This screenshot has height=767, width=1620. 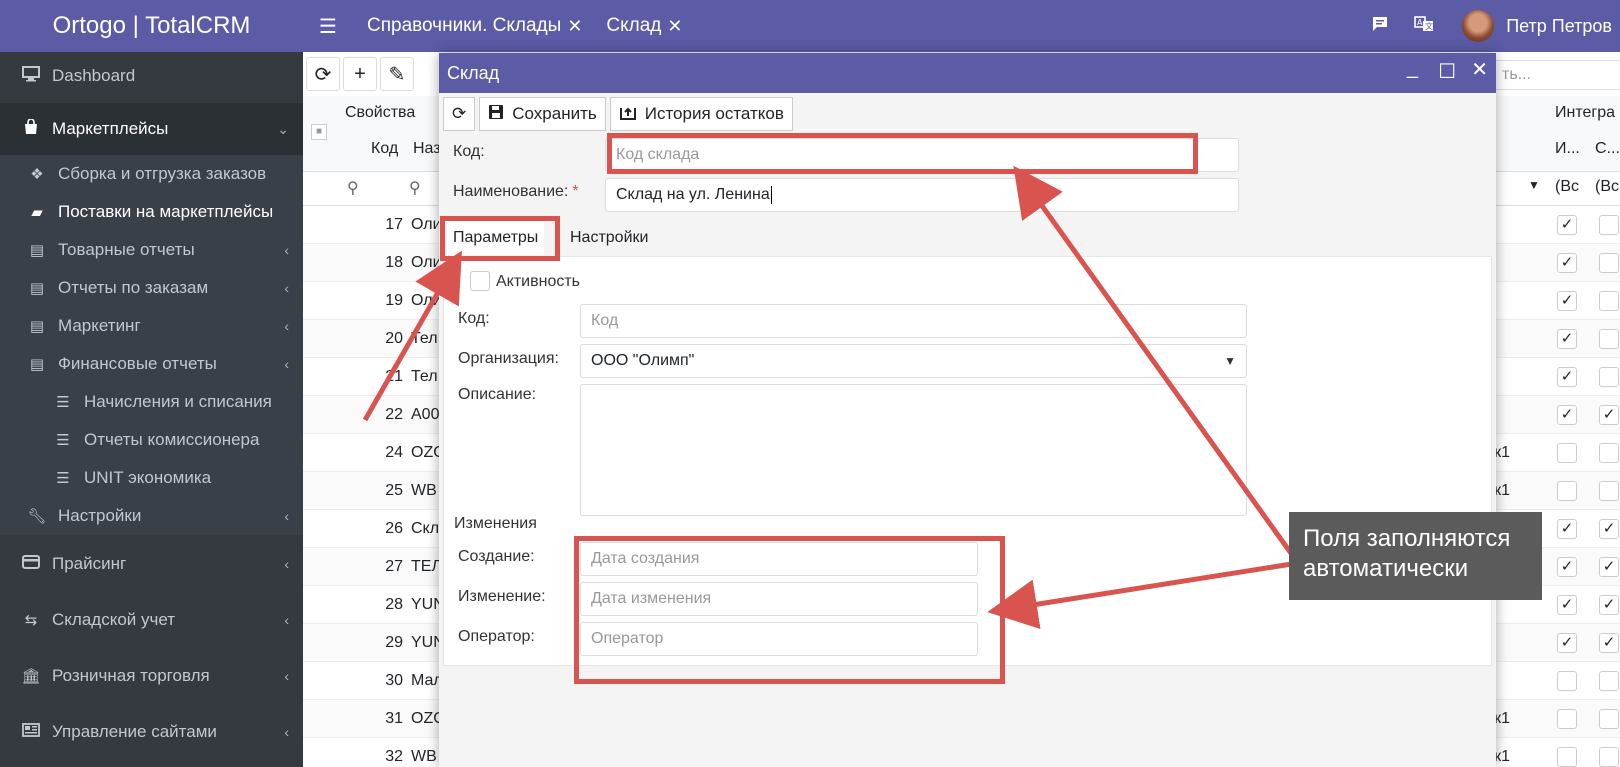 I want to click on maximize-icon: ☐, so click(x=1447, y=71).